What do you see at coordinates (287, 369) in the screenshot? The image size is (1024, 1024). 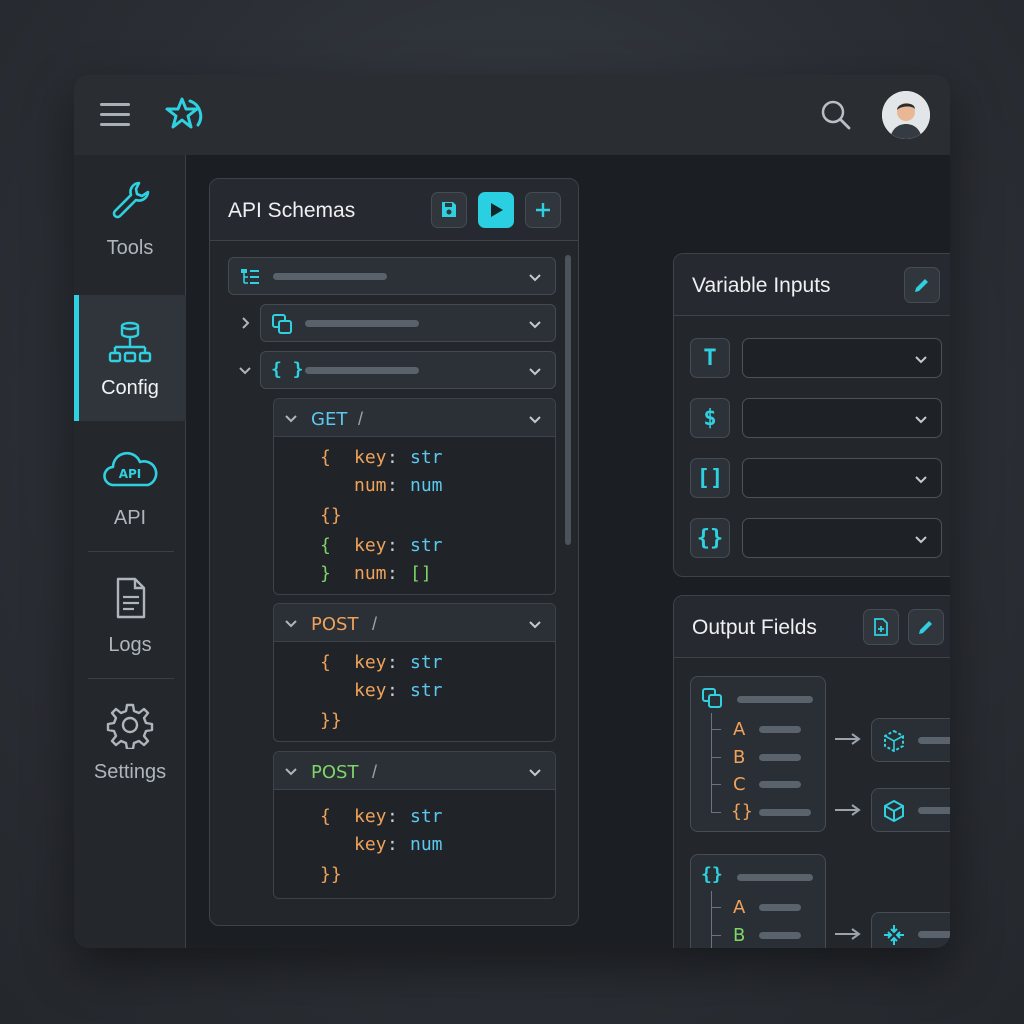 I see `braces-icon: { }` at bounding box center [287, 369].